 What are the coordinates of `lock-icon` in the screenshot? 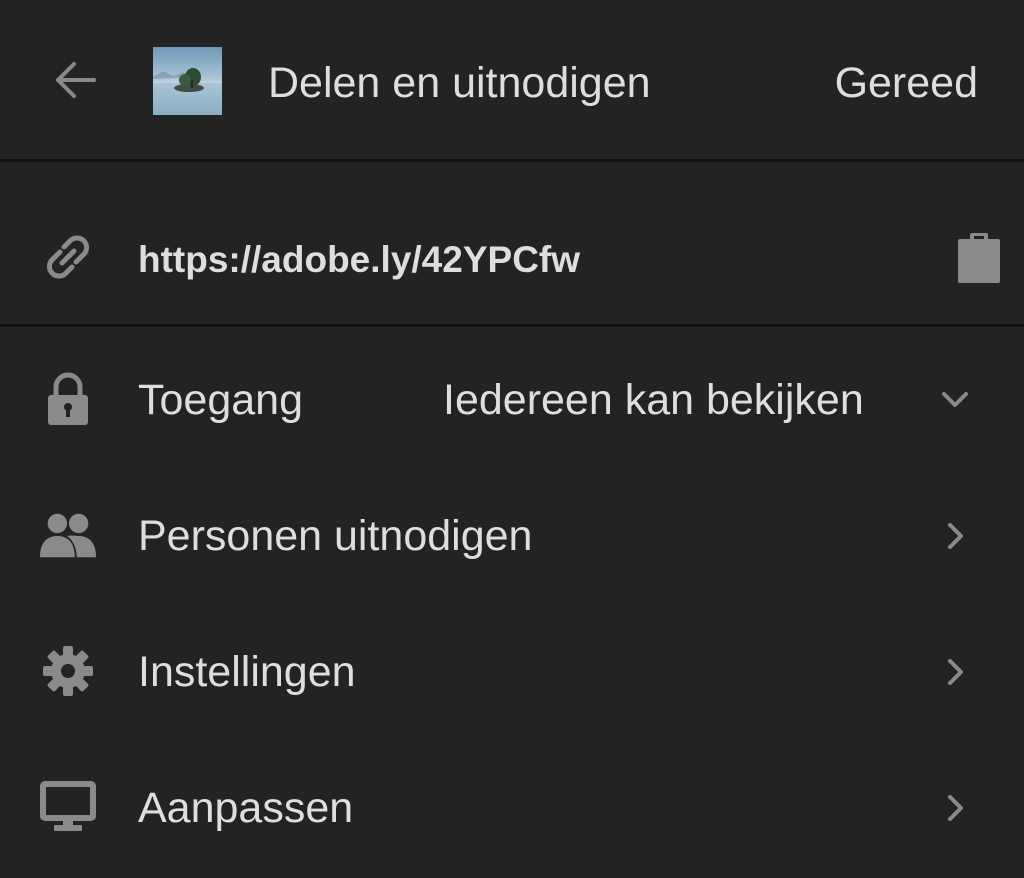 It's located at (68, 399).